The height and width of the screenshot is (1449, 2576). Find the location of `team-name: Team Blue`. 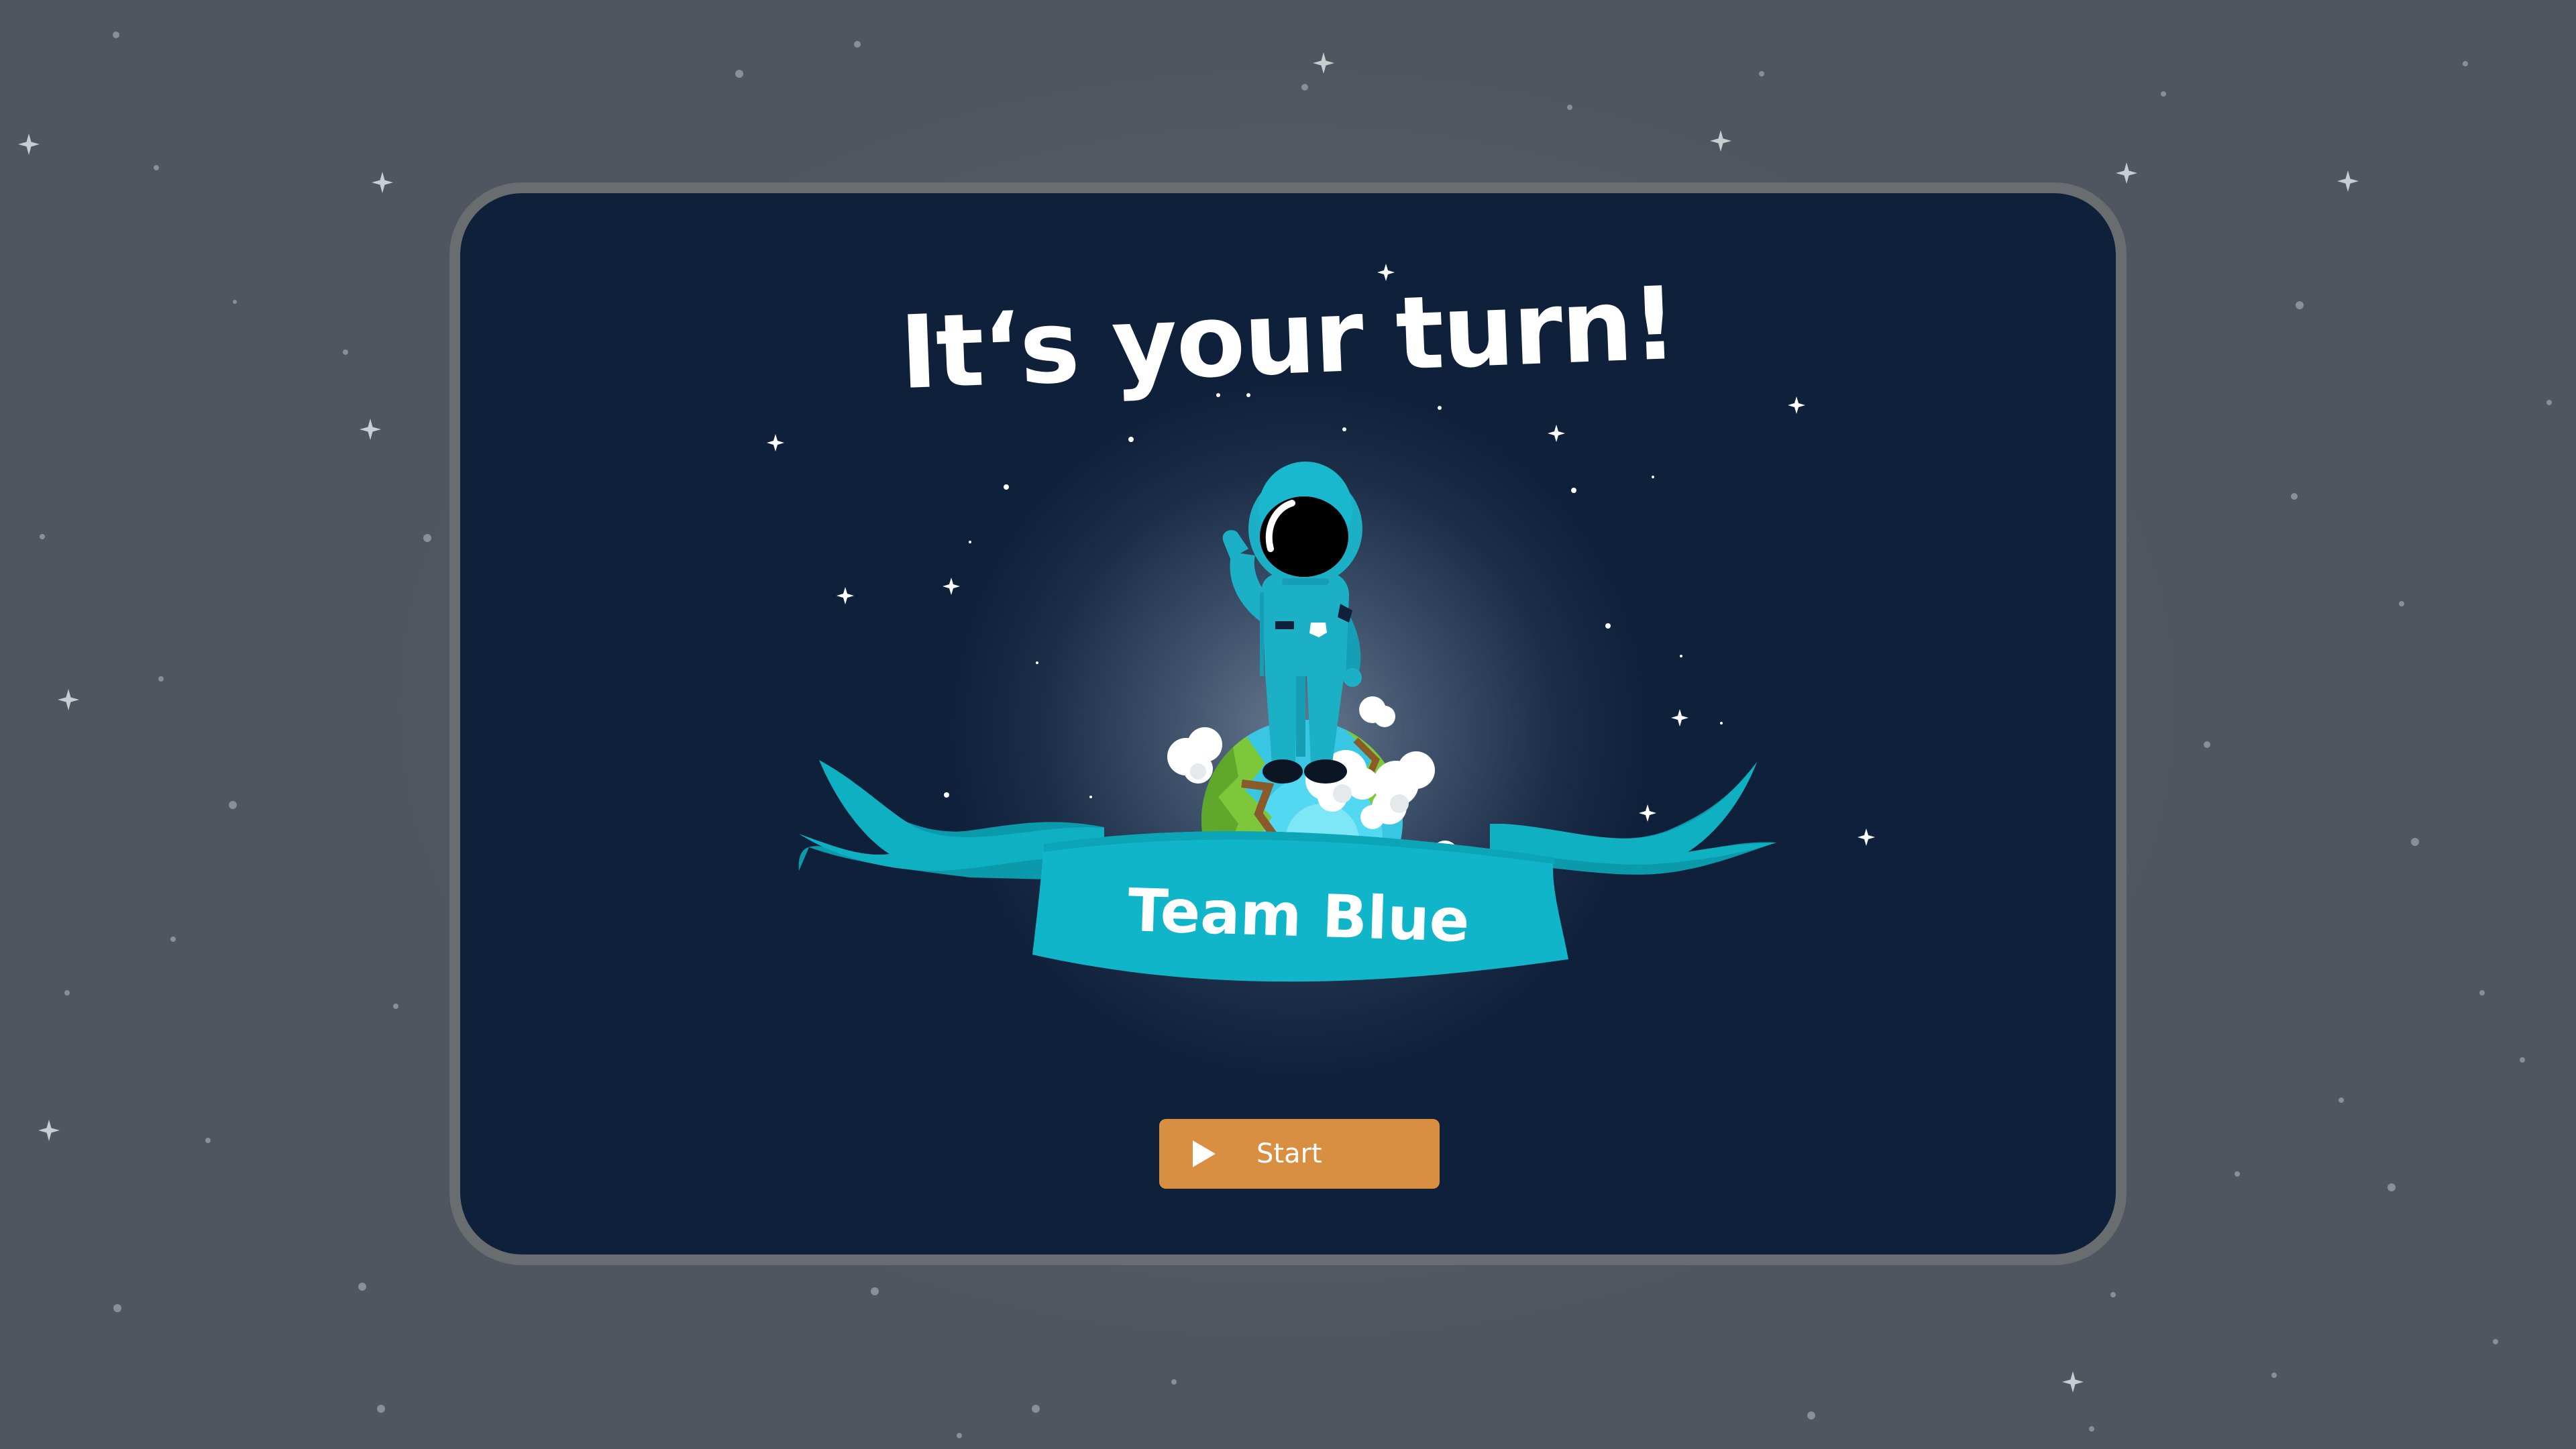

team-name: Team Blue is located at coordinates (1298, 915).